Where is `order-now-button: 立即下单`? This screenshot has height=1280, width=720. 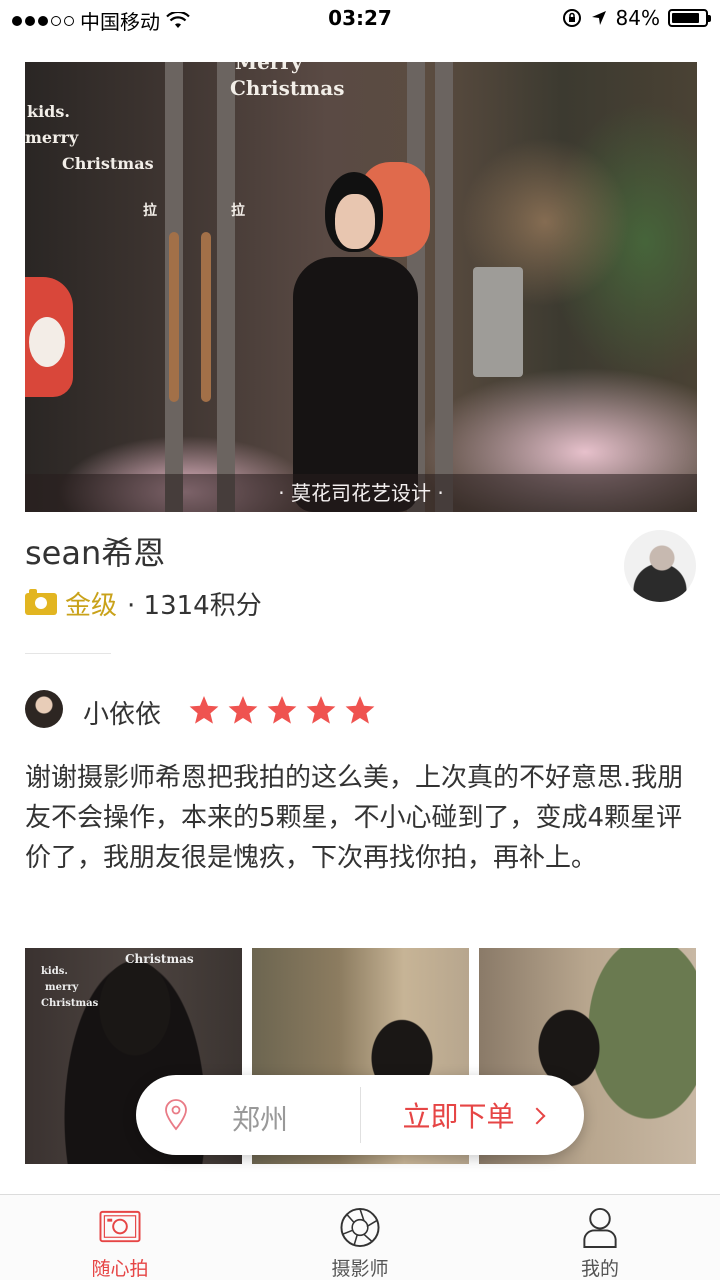
order-now-button: 立即下单 is located at coordinates (472, 1115).